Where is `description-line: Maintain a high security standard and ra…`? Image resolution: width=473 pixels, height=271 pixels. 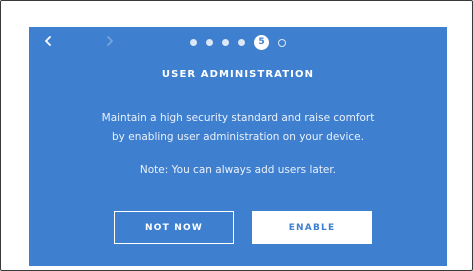 description-line: Maintain a high security standard and ra… is located at coordinates (238, 118).